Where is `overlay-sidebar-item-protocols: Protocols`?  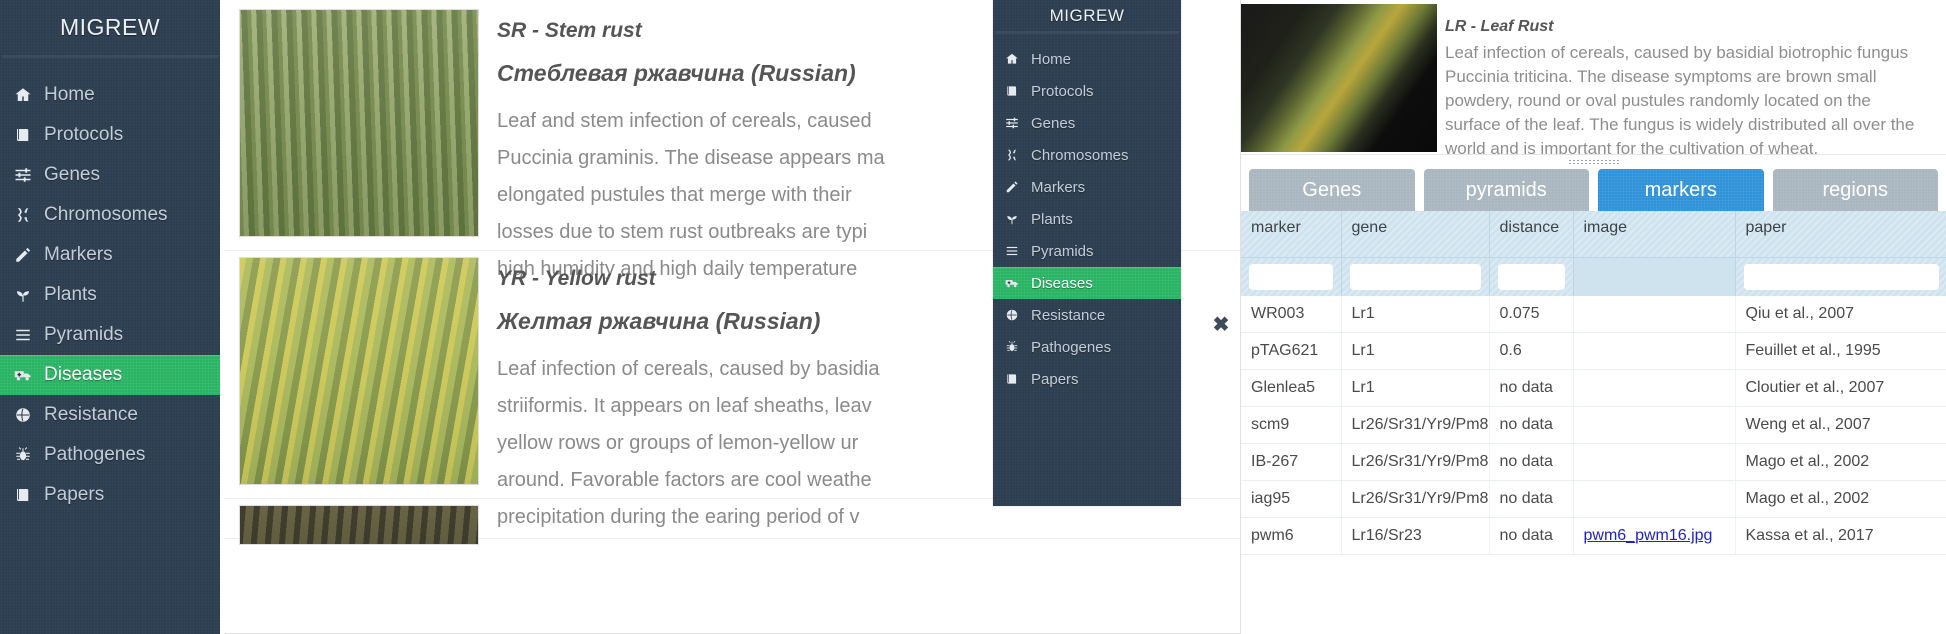
overlay-sidebar-item-protocols: Protocols is located at coordinates (1087, 91).